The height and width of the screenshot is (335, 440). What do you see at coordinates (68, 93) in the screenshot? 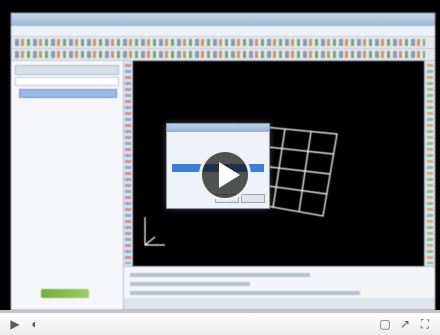
I see `panel-selected-row` at bounding box center [68, 93].